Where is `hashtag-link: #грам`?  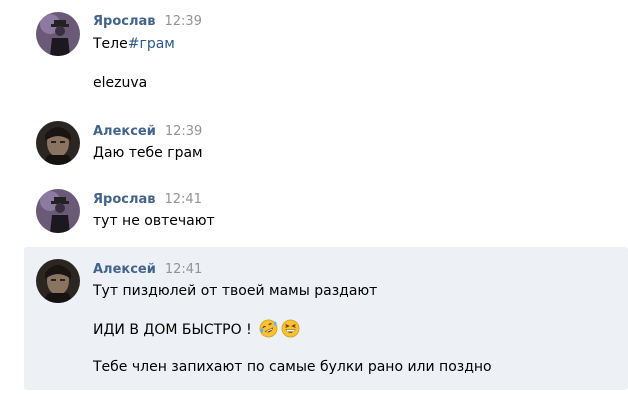 hashtag-link: #грам is located at coordinates (151, 44).